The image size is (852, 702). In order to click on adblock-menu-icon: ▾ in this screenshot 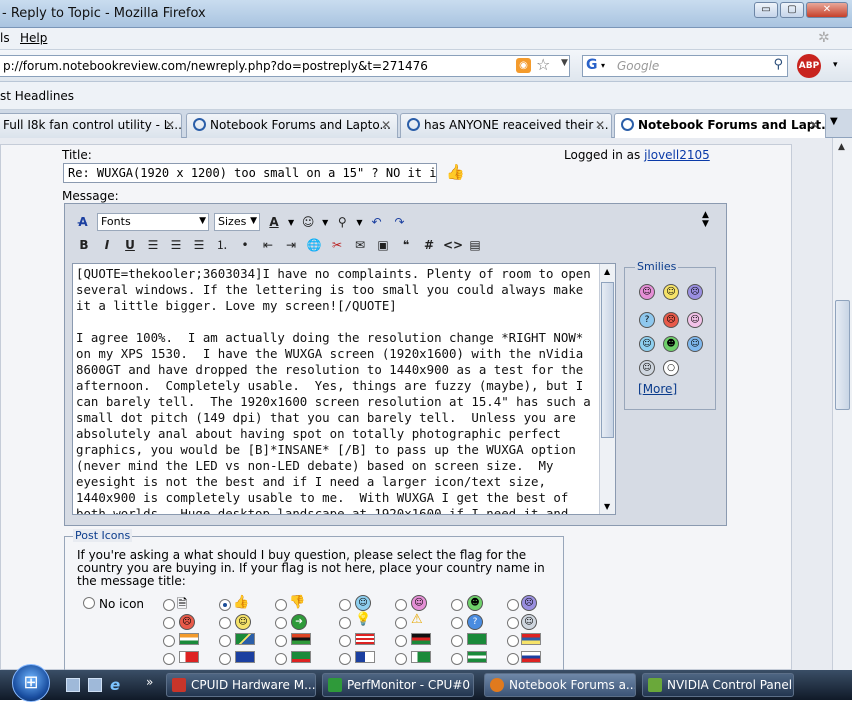, I will do `click(835, 65)`.